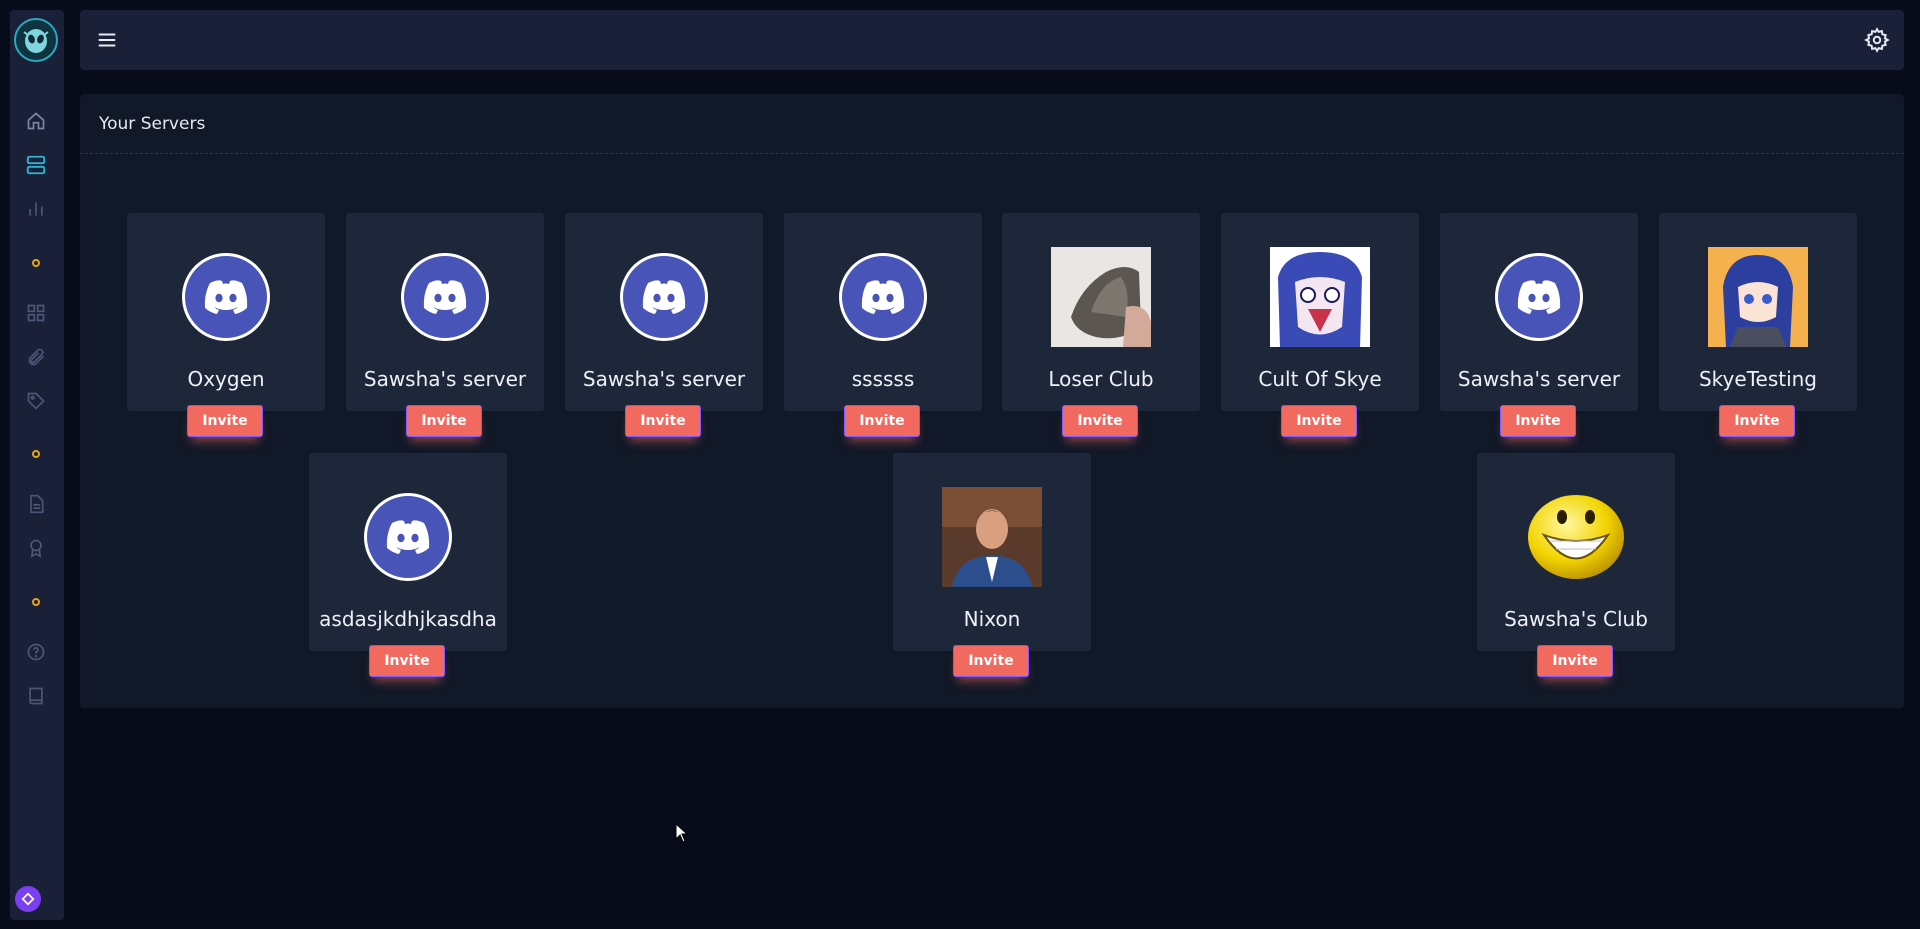 This screenshot has width=1920, height=929. Describe the element at coordinates (36, 401) in the screenshot. I see `tag-icon` at that location.